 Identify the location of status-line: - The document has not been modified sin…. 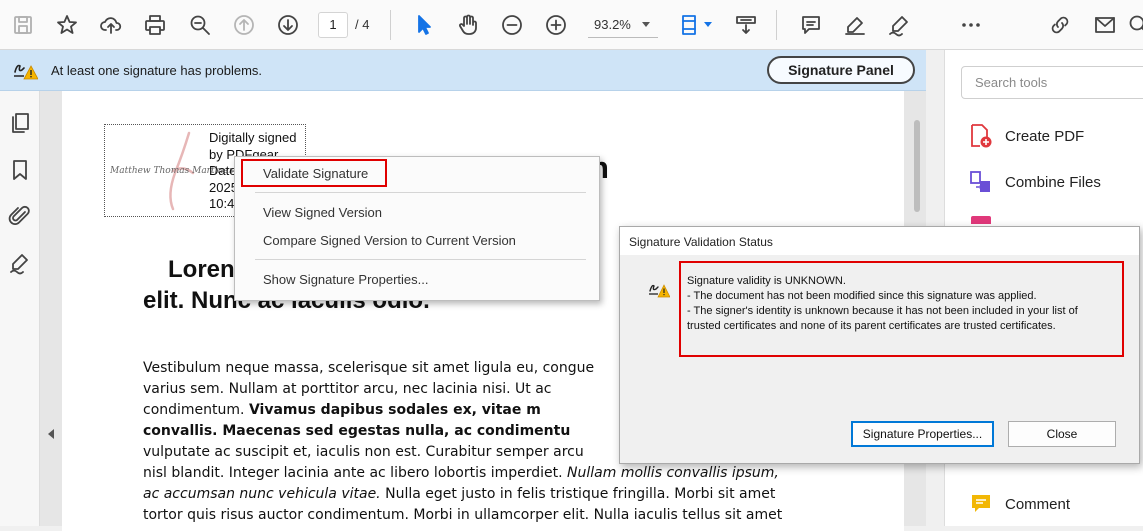
(904, 296).